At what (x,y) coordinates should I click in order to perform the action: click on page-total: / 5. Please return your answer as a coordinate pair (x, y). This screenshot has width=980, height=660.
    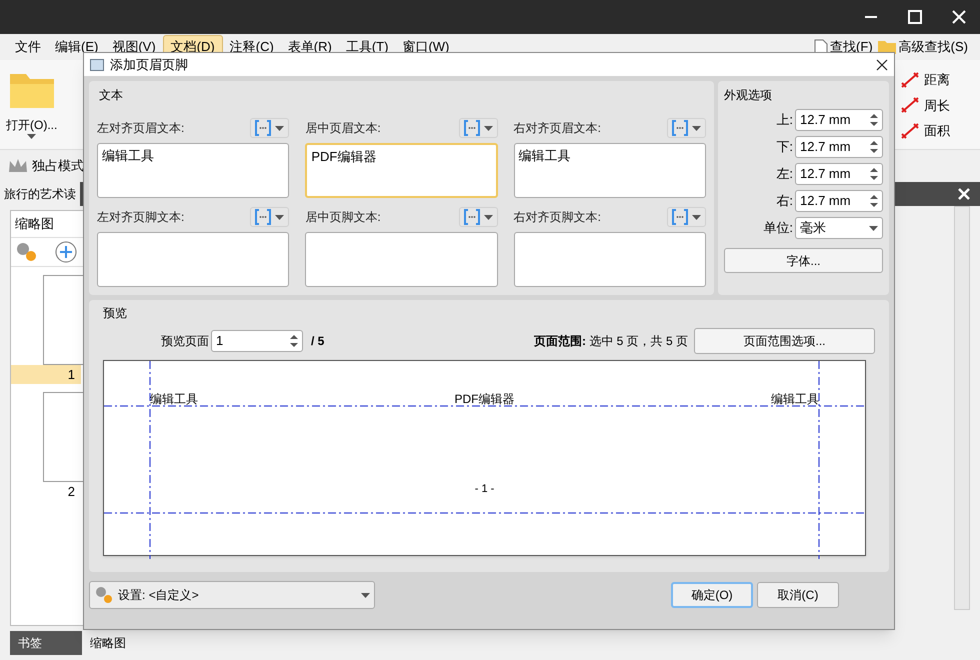
    Looking at the image, I should click on (317, 341).